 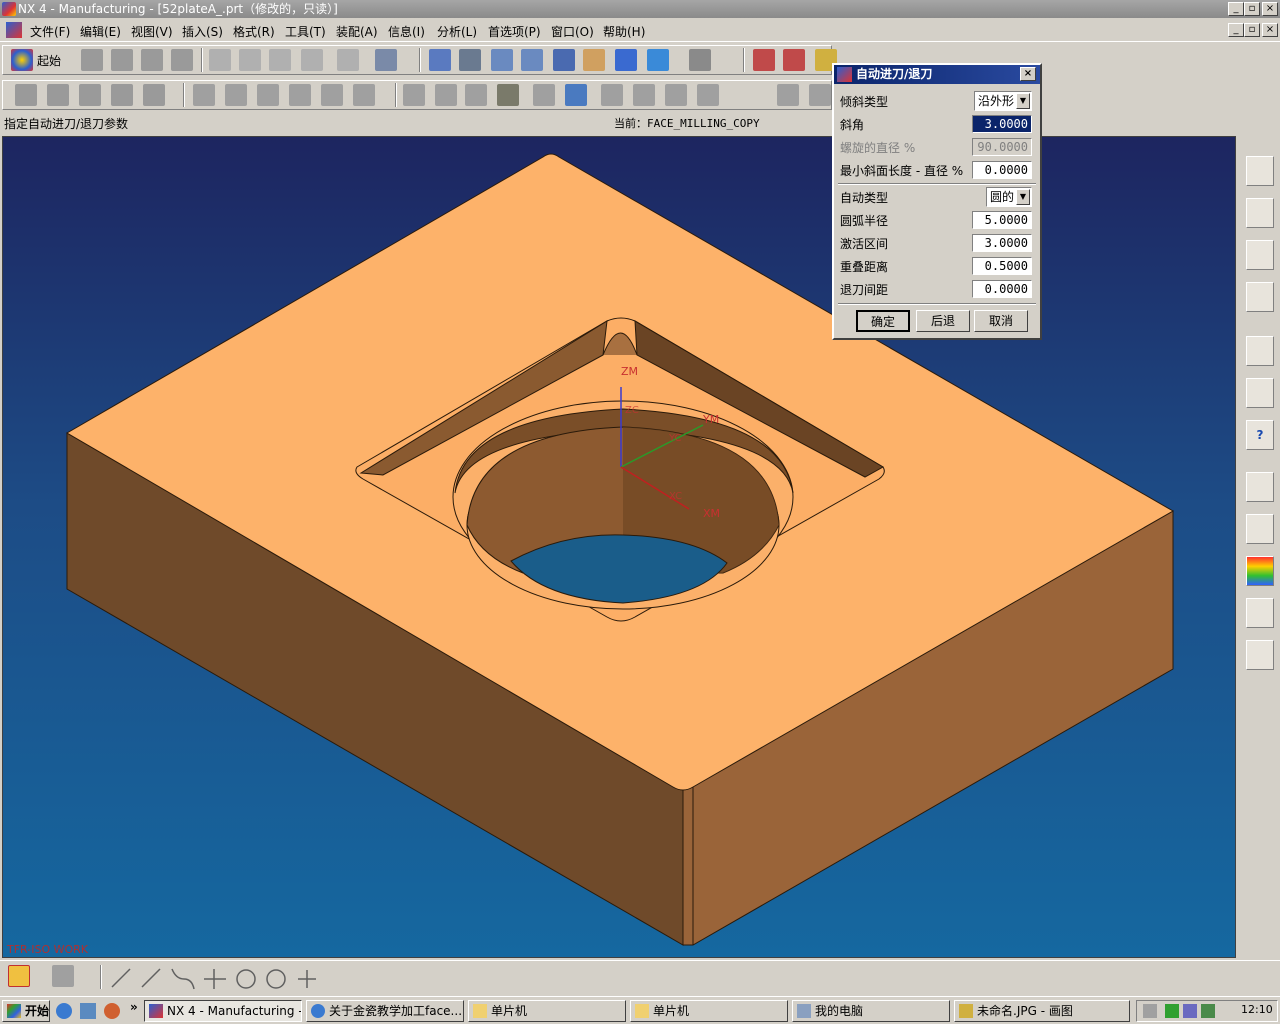 What do you see at coordinates (19, 976) in the screenshot?
I see `snap-point-icon` at bounding box center [19, 976].